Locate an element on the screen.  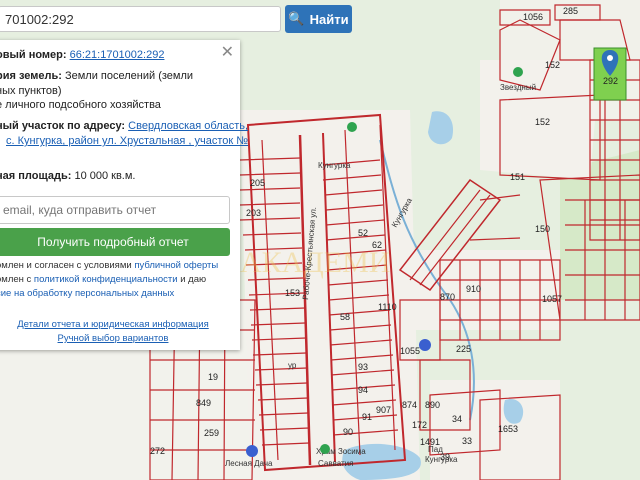
parcel-number-label: 94 is located at coordinates (363, 390).